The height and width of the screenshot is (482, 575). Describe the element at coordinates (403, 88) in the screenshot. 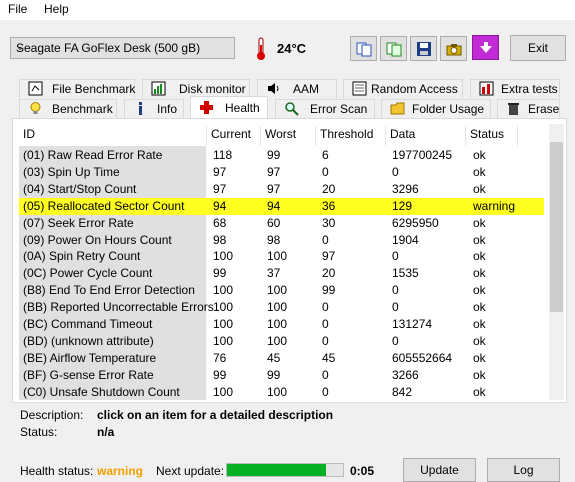

I see `tab-random-access: Random Access` at that location.